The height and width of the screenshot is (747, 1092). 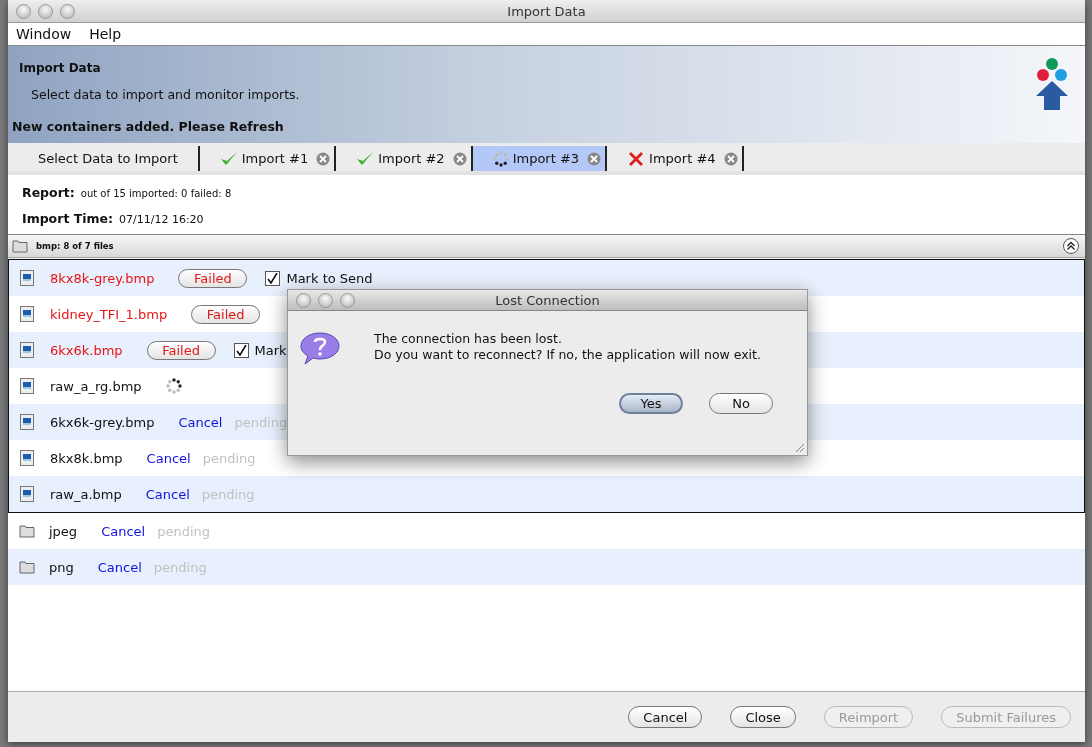 I want to click on collapse-icon, so click(x=1071, y=246).